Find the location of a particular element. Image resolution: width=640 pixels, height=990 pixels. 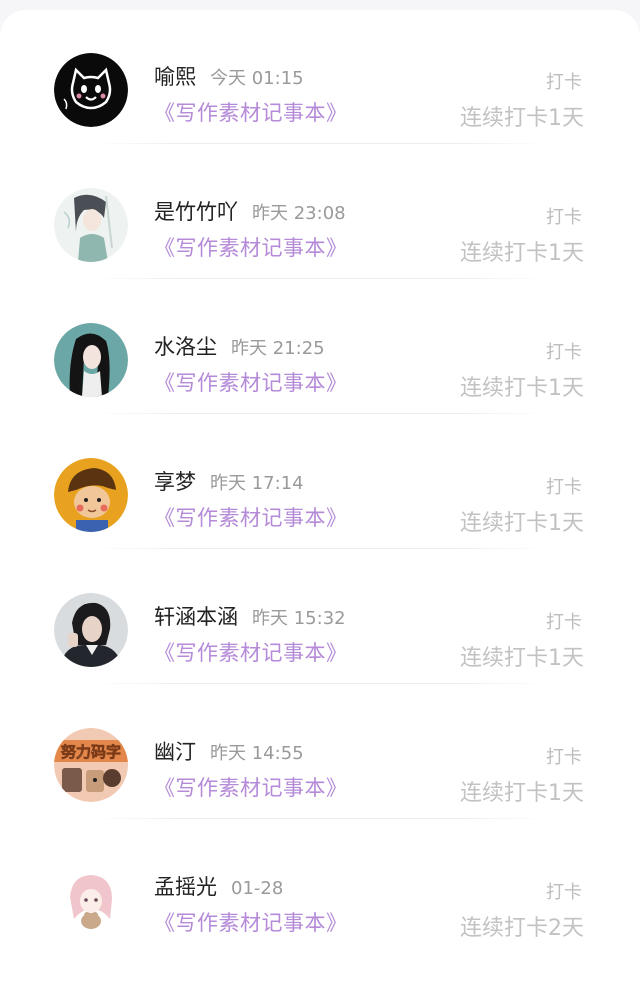

user-name: 是竹竹吖 is located at coordinates (196, 212).